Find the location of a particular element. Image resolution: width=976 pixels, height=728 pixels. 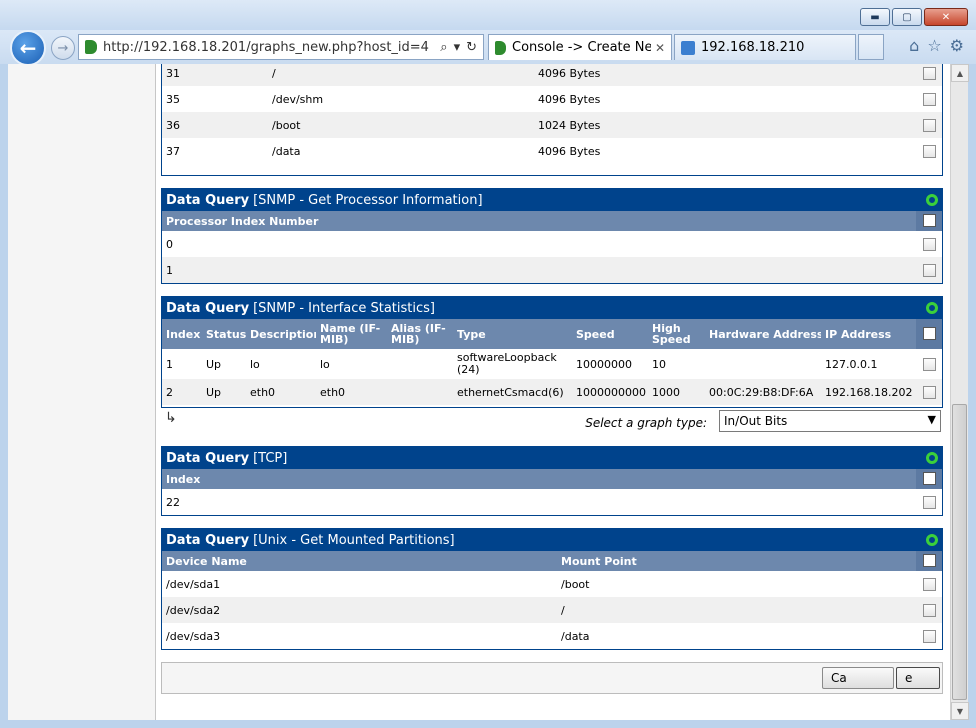

tab-console: Console -> Create Ne... ✕ is located at coordinates (580, 47).